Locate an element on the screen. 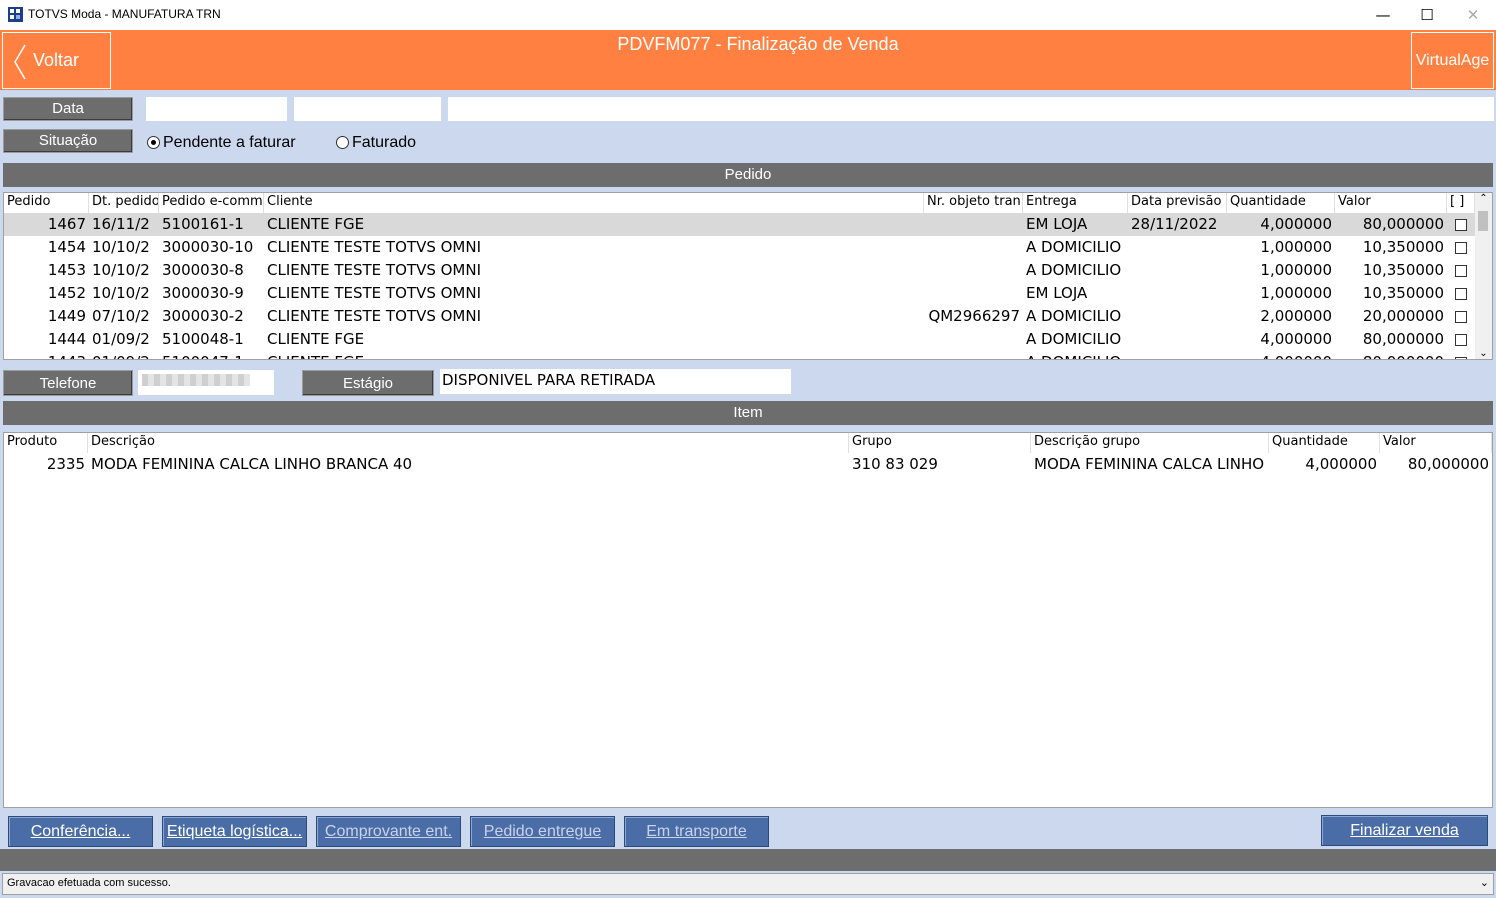 The image size is (1496, 898). table-cell: EM LOJA is located at coordinates (1057, 224).